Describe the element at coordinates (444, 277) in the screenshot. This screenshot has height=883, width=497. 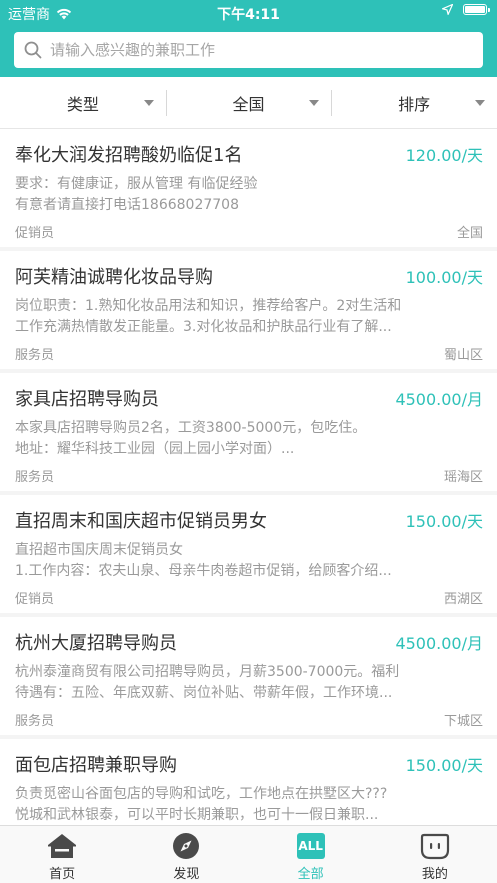
I see `job-salary: 100.00/天` at that location.